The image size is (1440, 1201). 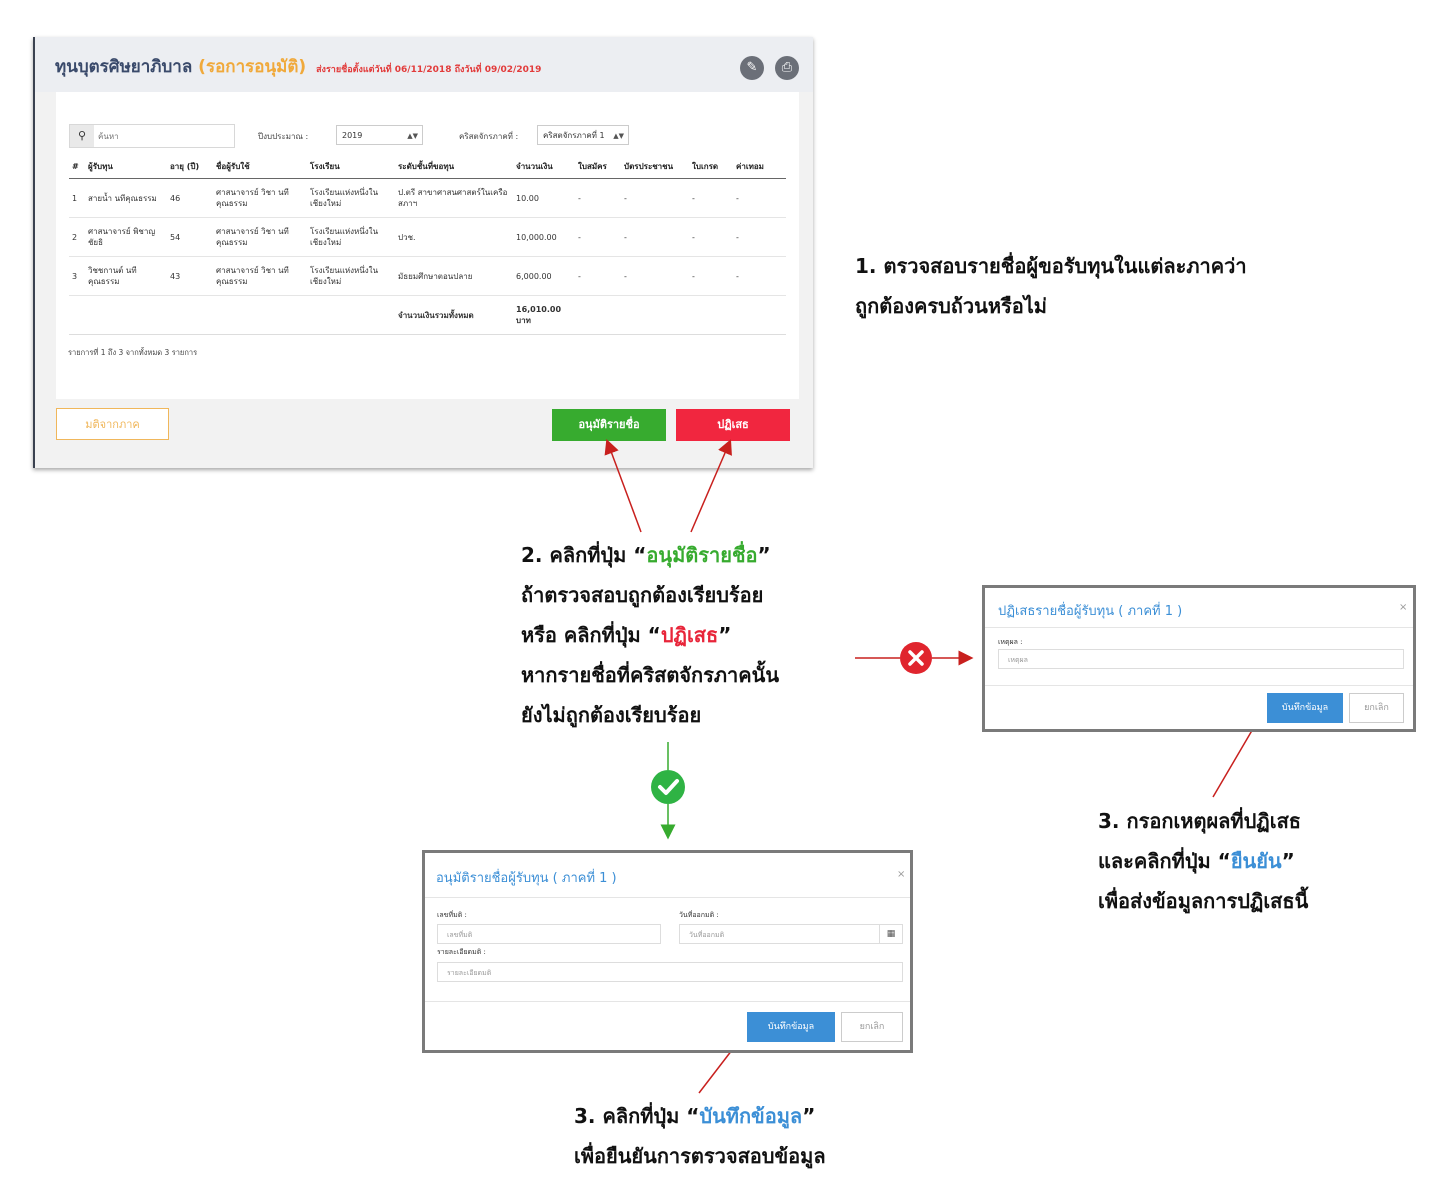 What do you see at coordinates (1090, 611) in the screenshot?
I see `reject-modal-title: ปฏิเสธรายชื่อผู้รับทุน ( ภาคที่ 1 )` at bounding box center [1090, 611].